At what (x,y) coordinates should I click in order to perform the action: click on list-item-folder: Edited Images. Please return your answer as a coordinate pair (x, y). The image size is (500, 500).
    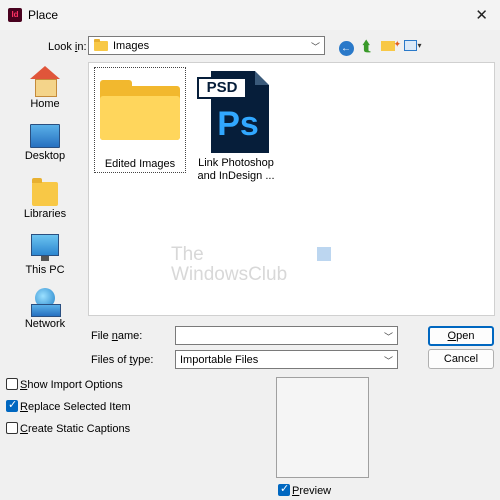
    Looking at the image, I should click on (140, 120).